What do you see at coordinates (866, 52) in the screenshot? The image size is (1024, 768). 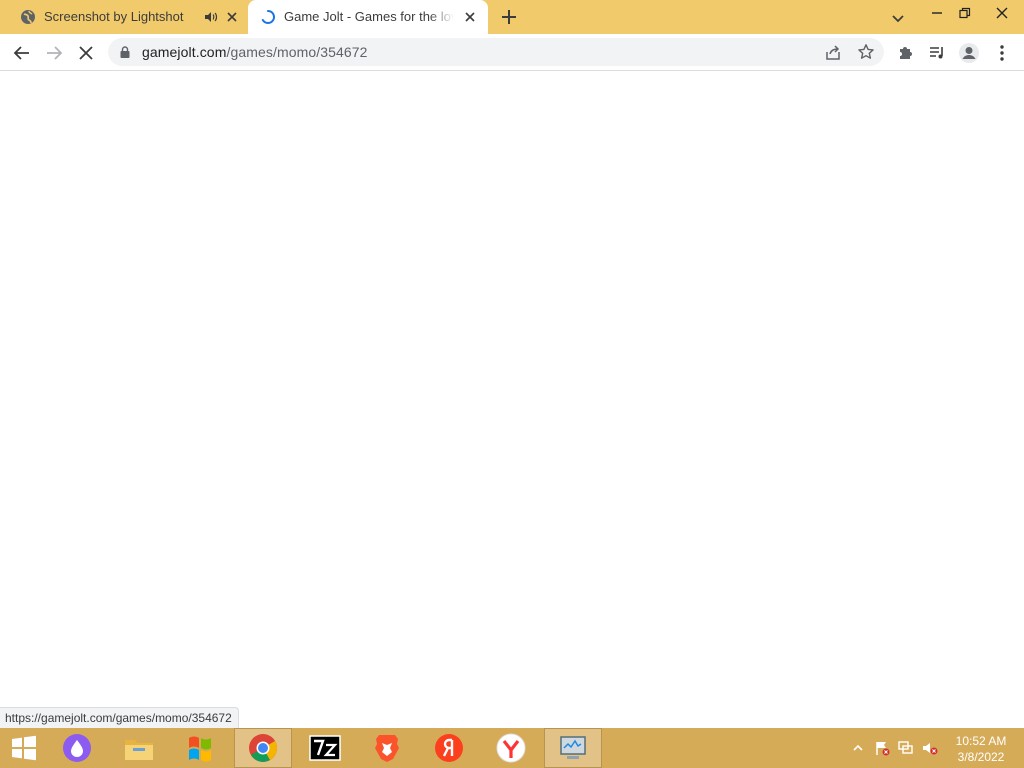 I see `bookmark-star-icon` at bounding box center [866, 52].